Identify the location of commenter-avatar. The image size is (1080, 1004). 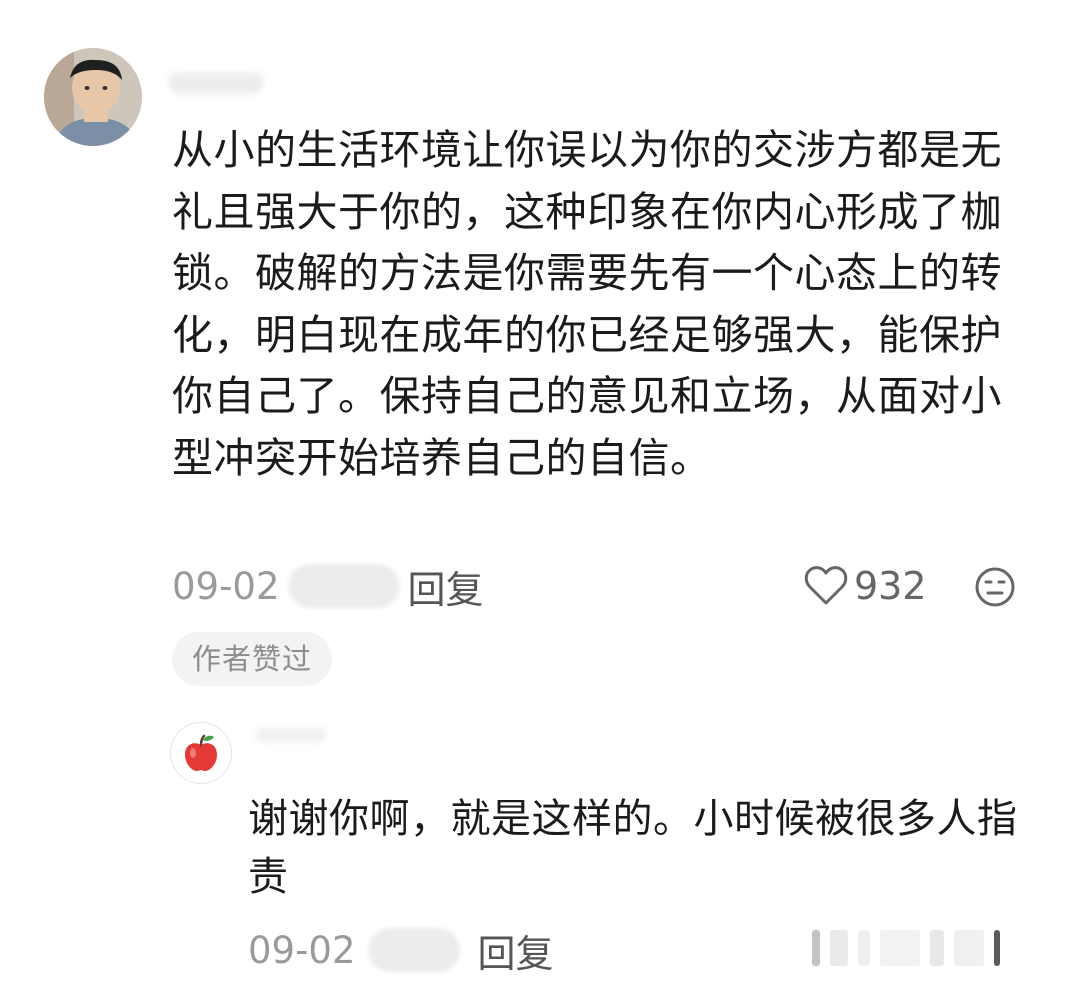
(93, 97).